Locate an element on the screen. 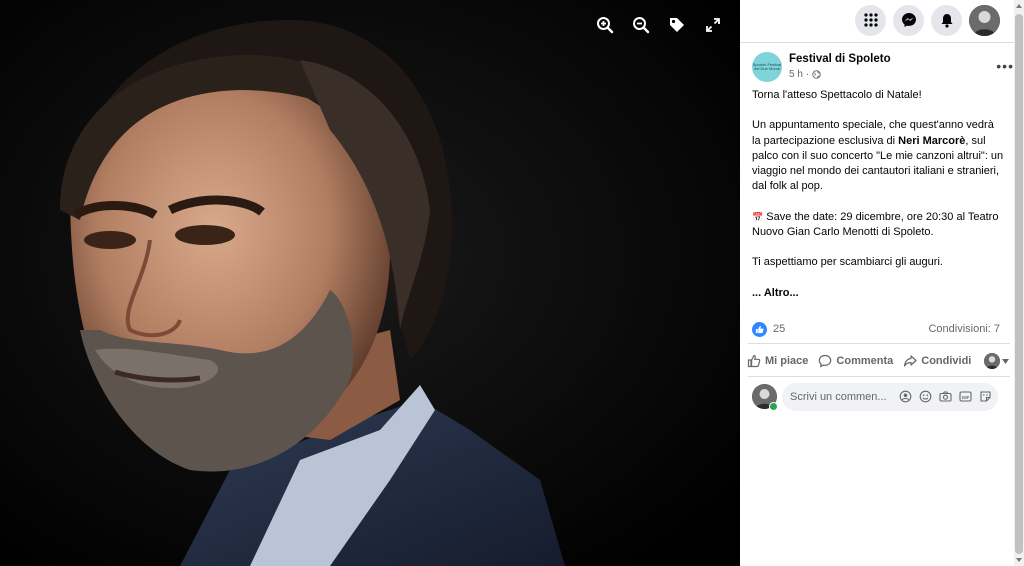 The height and width of the screenshot is (566, 1024). like-button: Mi piace is located at coordinates (777, 361).